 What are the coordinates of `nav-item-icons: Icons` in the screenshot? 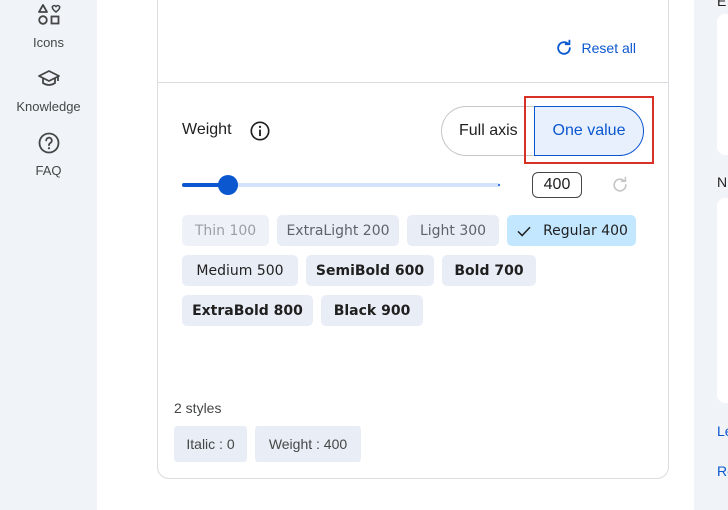 It's located at (48, 26).